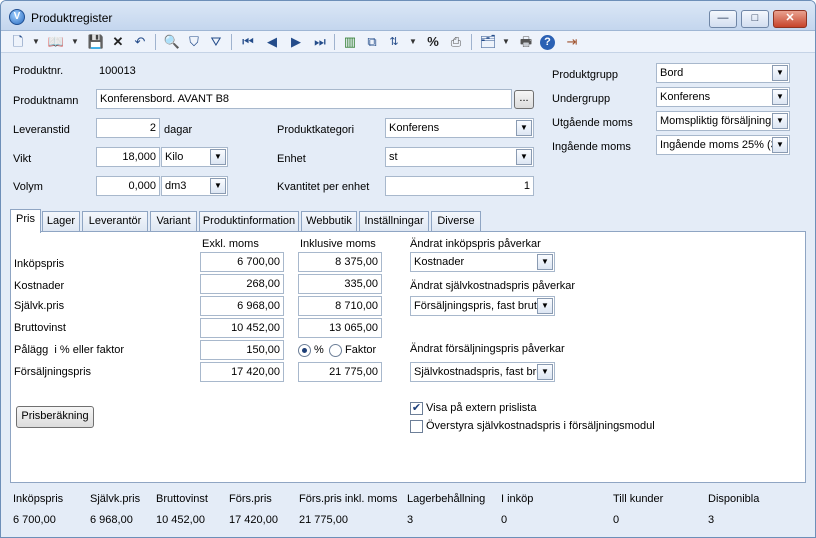 The height and width of the screenshot is (538, 816). What do you see at coordinates (194, 42) in the screenshot?
I see `filter-icon: ⛉` at bounding box center [194, 42].